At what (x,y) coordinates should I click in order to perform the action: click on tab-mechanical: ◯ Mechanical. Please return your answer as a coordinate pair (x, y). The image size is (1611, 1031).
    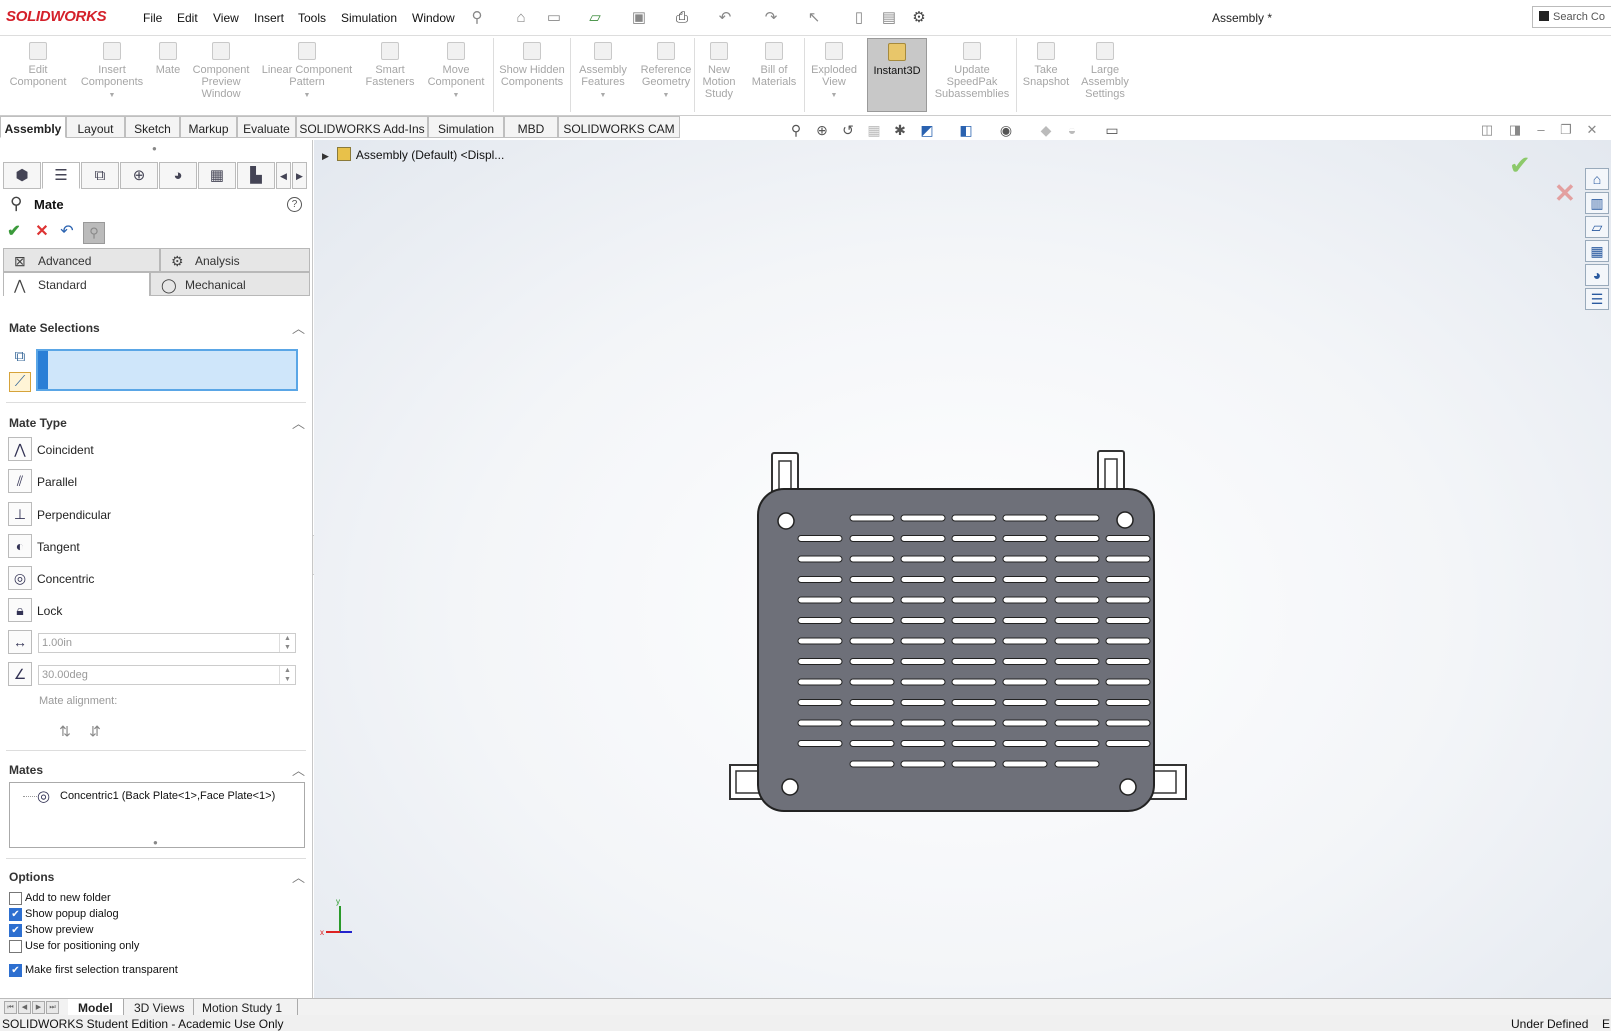
    Looking at the image, I should click on (230, 284).